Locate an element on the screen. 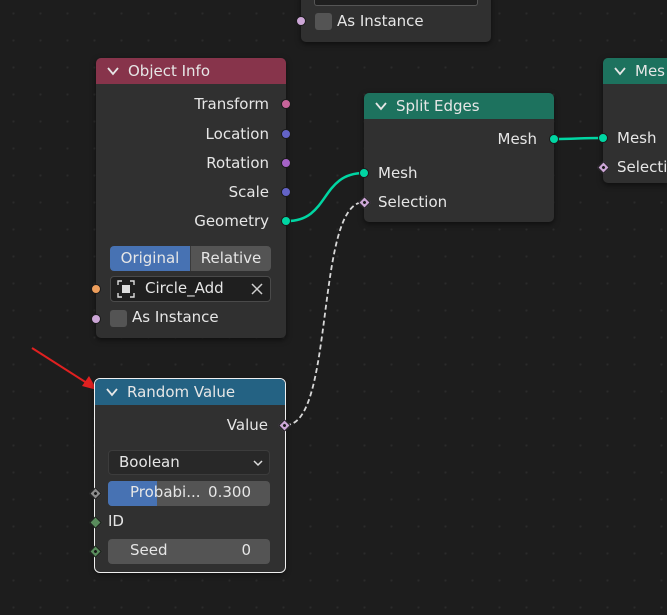 Image resolution: width=667 pixels, height=615 pixels. node-title: Random Value is located at coordinates (181, 392).